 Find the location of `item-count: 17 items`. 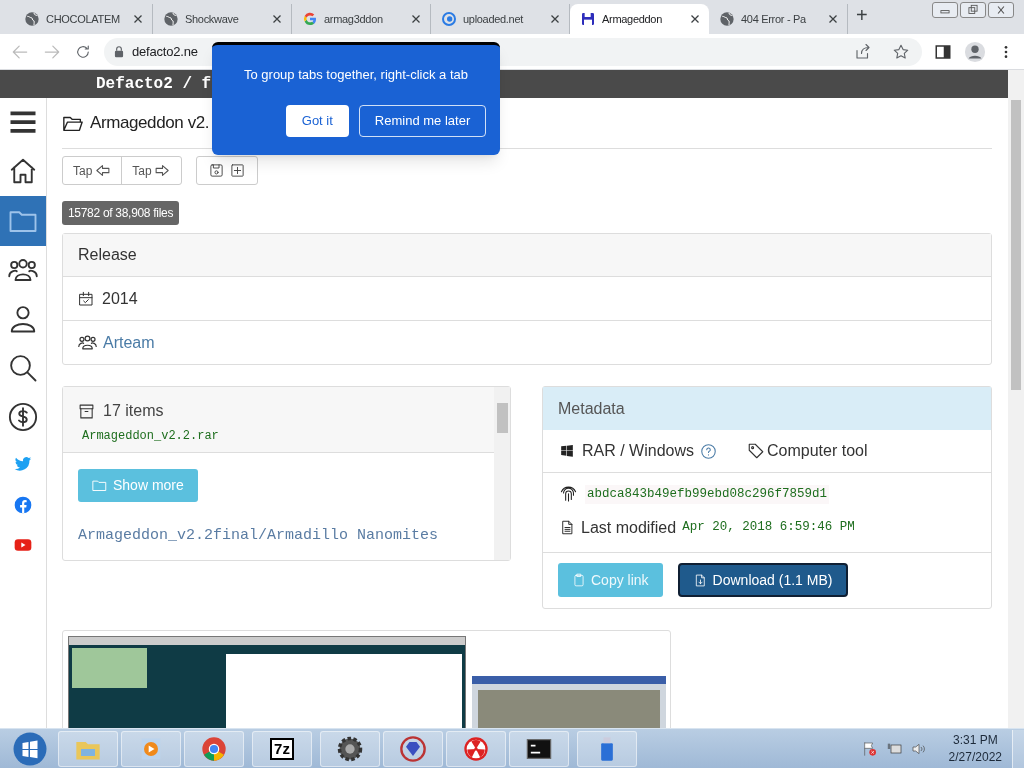

item-count: 17 items is located at coordinates (133, 411).